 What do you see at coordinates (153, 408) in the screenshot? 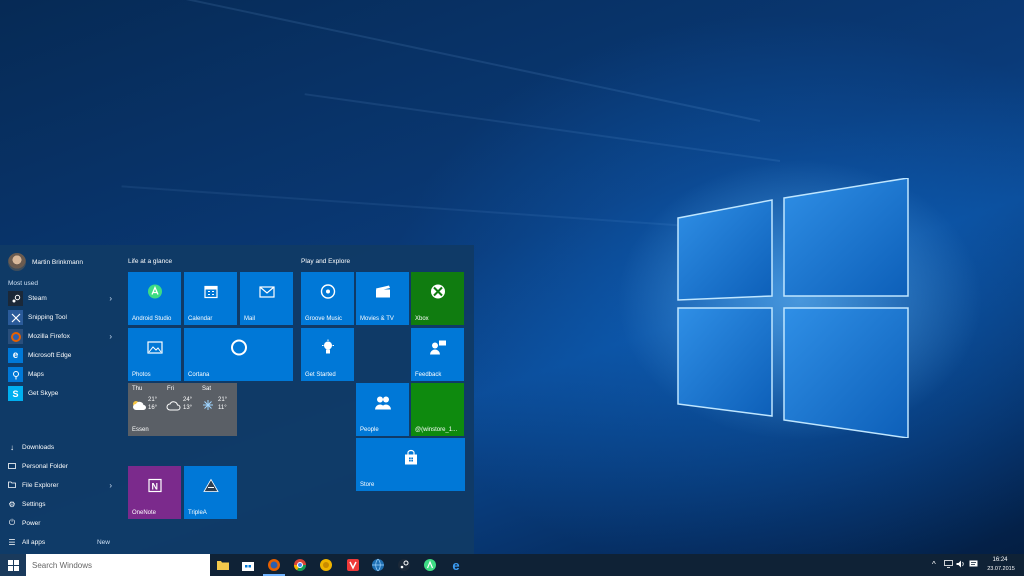
I see `weather-low: 16°` at bounding box center [153, 408].